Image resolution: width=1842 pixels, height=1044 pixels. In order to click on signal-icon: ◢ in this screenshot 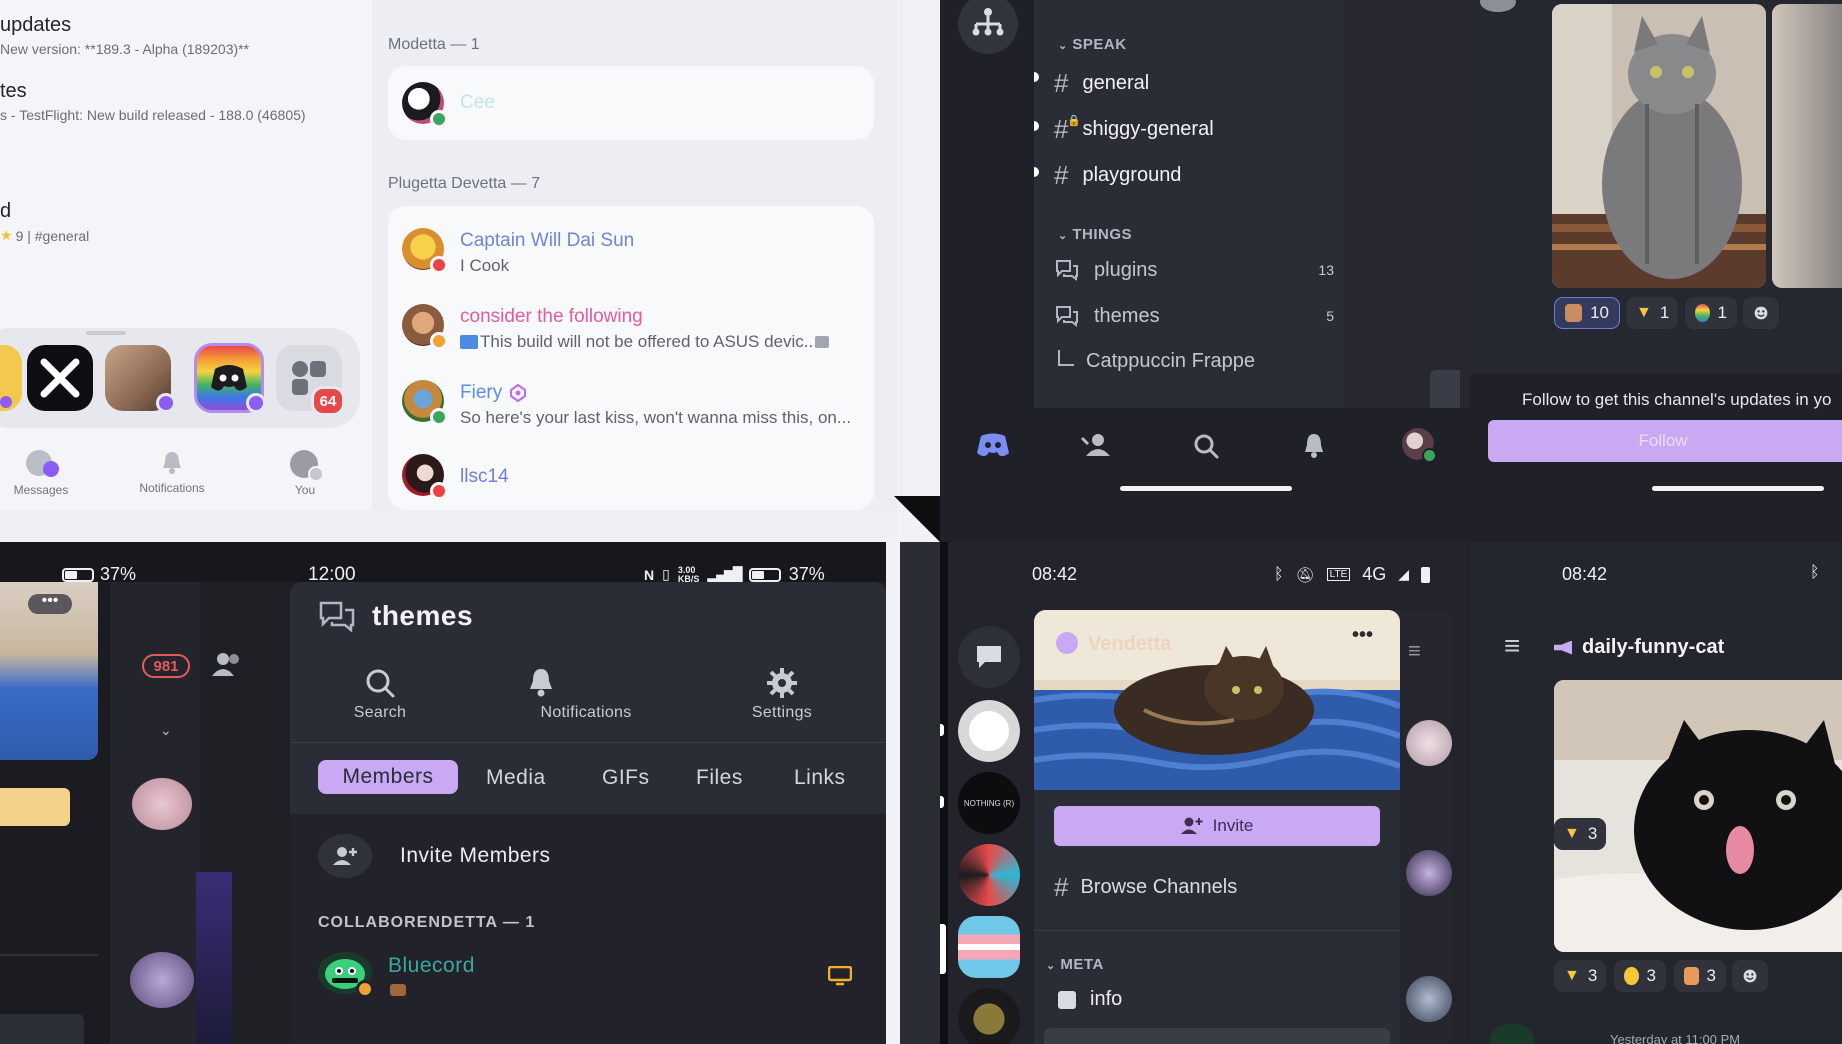, I will do `click(1404, 574)`.